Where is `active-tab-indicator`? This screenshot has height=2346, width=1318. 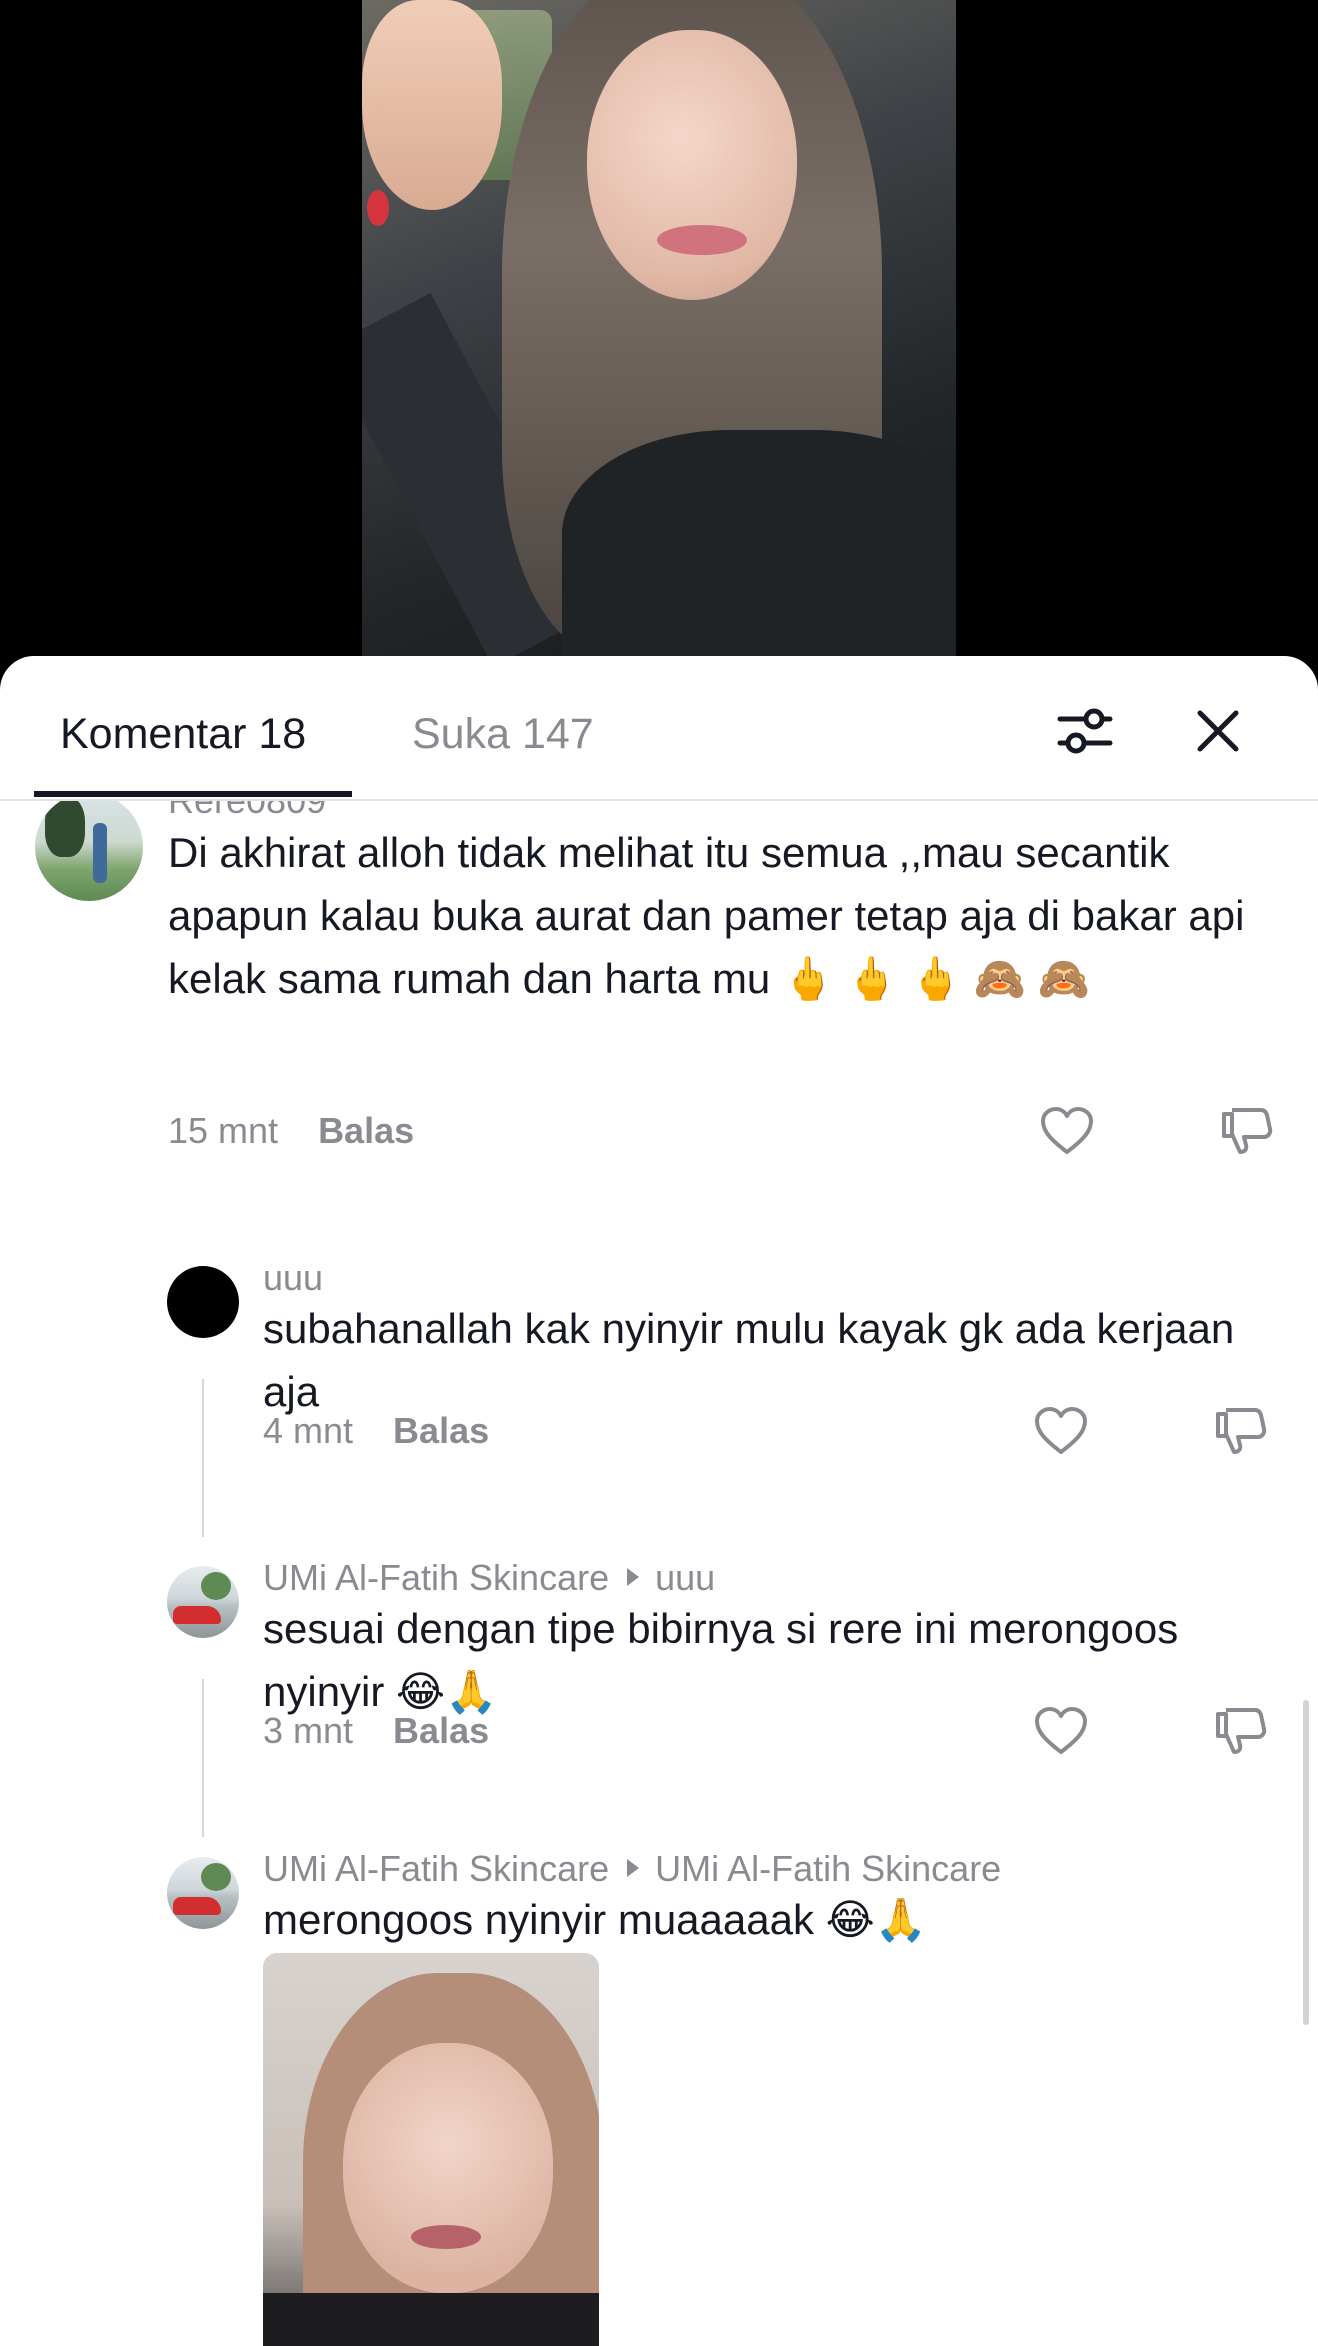 active-tab-indicator is located at coordinates (193, 794).